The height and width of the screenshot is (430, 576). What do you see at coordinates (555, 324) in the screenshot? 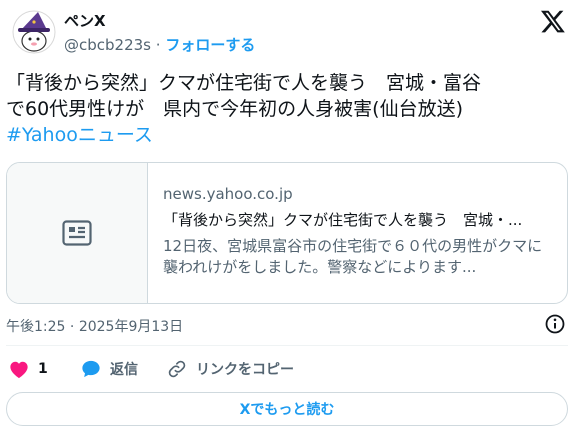
I see `info-icon` at bounding box center [555, 324].